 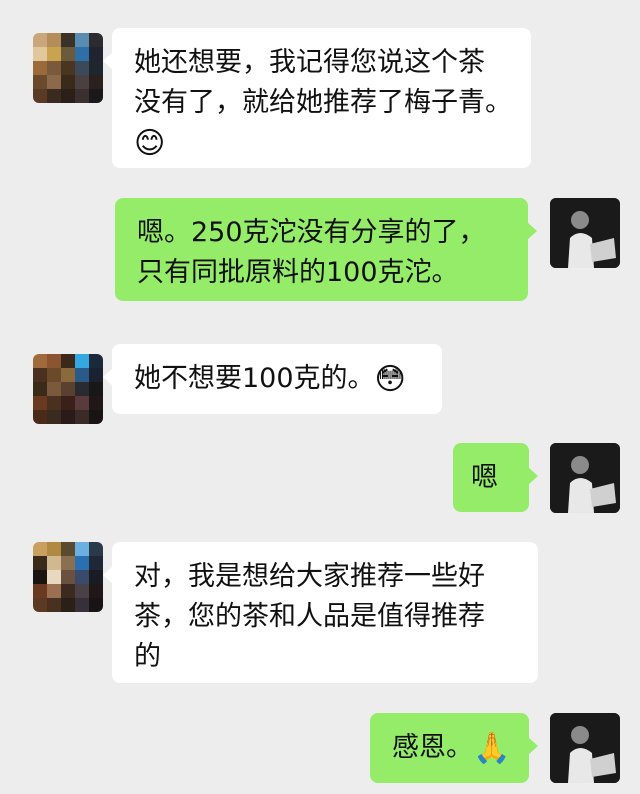 What do you see at coordinates (298, 272) in the screenshot?
I see `message-text: 只有同批原料的100克沱。` at bounding box center [298, 272].